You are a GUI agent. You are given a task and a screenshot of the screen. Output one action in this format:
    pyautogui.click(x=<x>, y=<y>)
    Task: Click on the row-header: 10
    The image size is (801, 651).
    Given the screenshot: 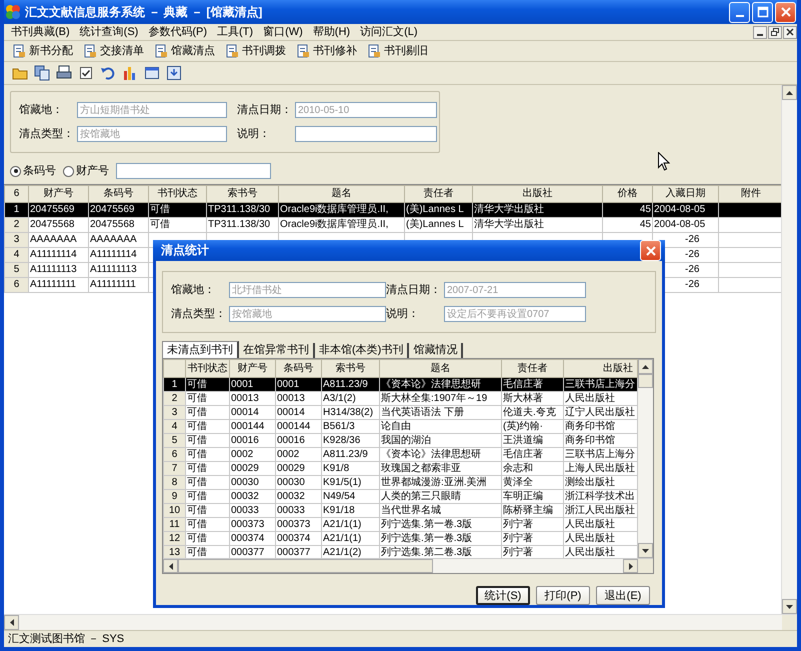 What is the action you would take?
    pyautogui.click(x=175, y=511)
    